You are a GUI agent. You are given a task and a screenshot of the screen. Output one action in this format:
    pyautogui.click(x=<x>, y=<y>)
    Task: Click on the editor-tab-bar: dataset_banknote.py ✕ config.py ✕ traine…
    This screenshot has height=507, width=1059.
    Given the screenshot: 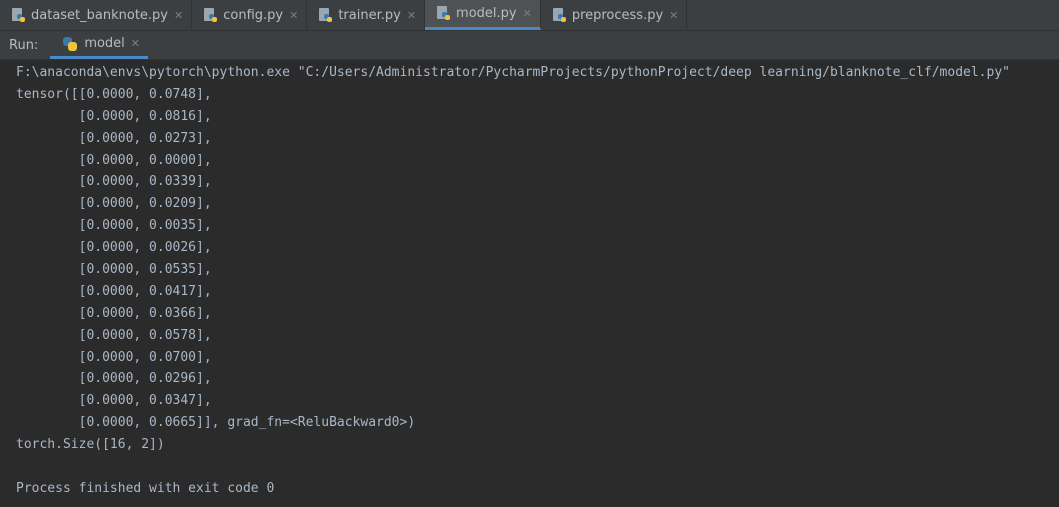 What is the action you would take?
    pyautogui.click(x=529, y=15)
    